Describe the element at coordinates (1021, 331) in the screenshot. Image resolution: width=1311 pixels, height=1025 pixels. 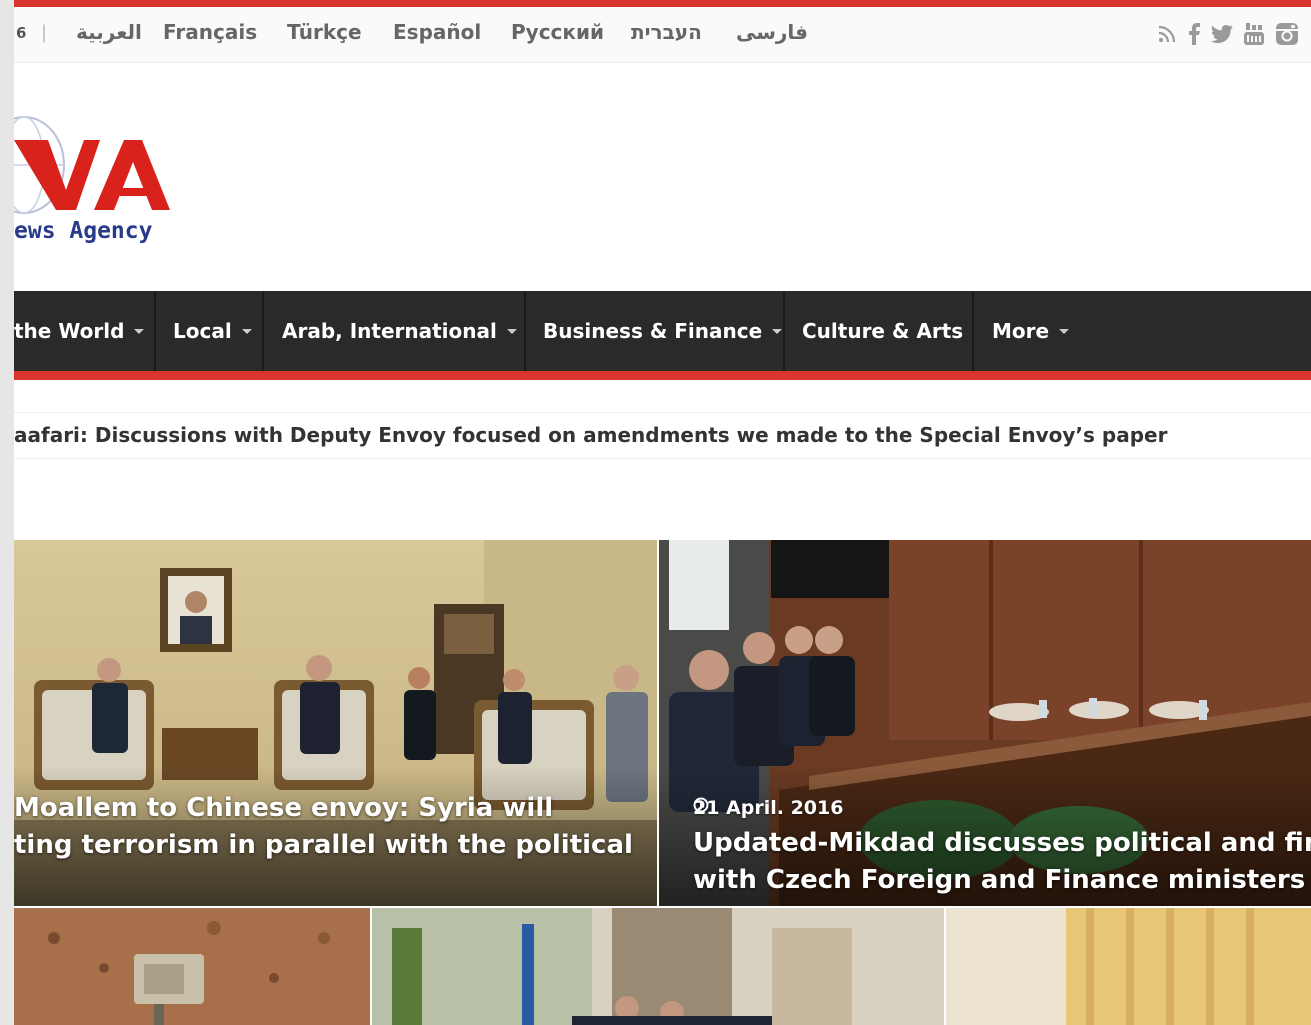
I see `nav-item-label: More` at that location.